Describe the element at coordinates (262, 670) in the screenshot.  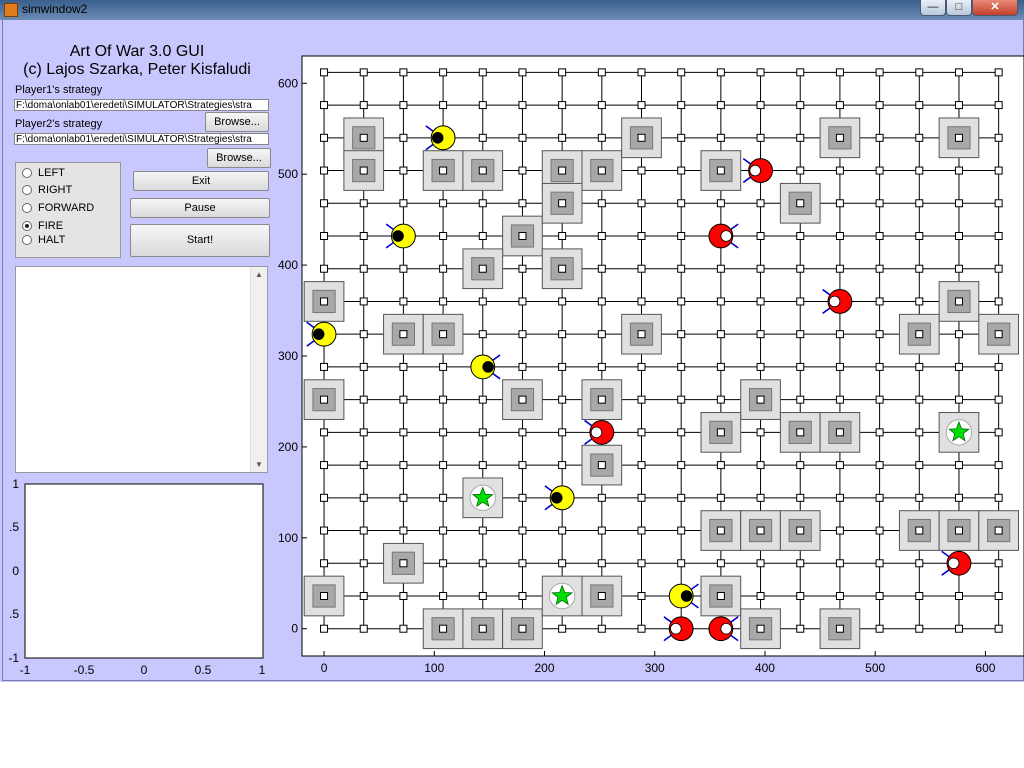
I see `small-axes-x-tick-1: 1` at that location.